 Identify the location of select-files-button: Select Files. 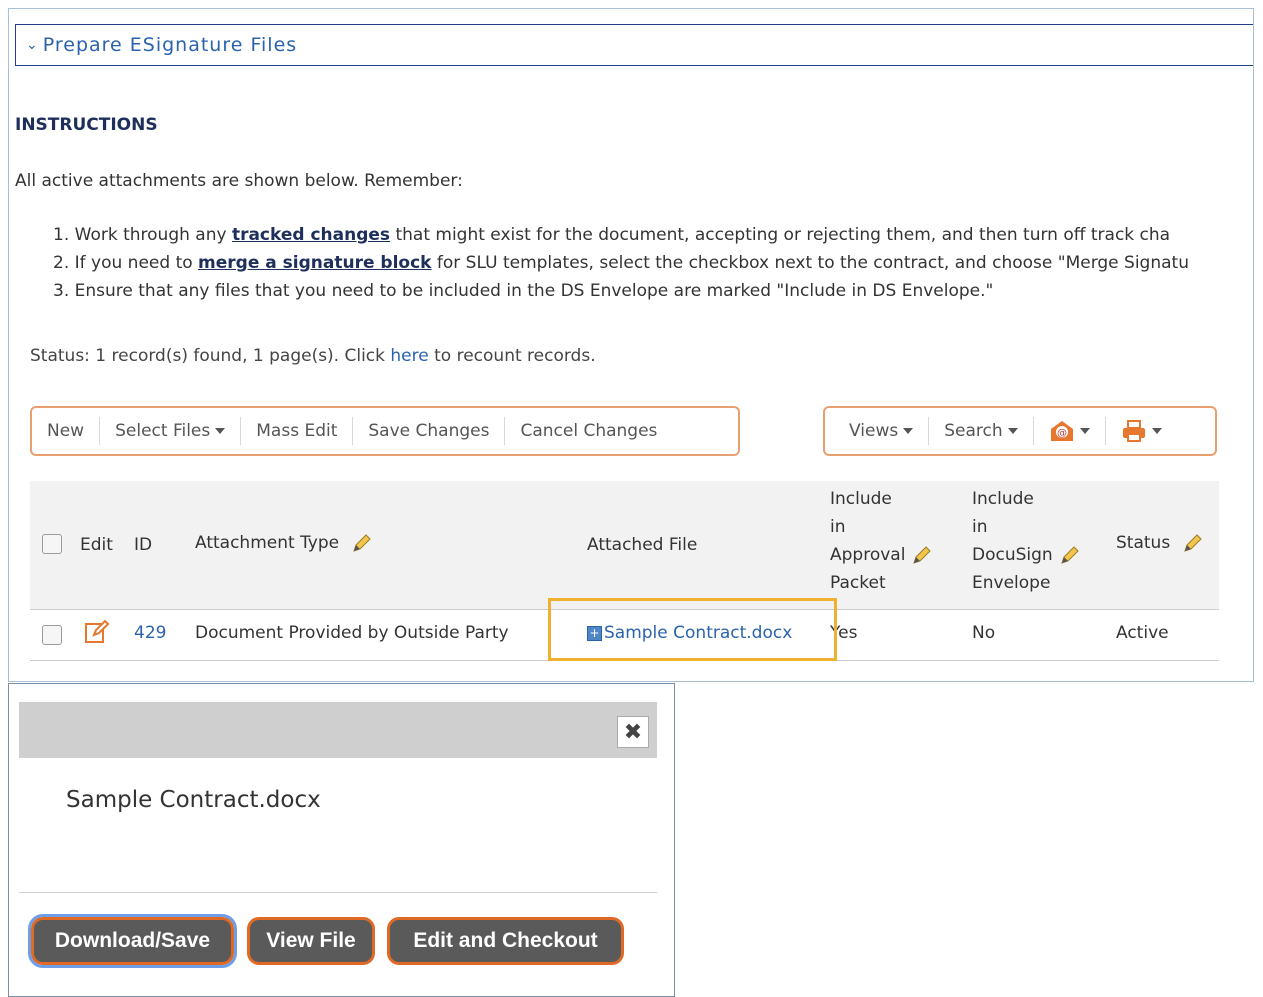
(171, 431).